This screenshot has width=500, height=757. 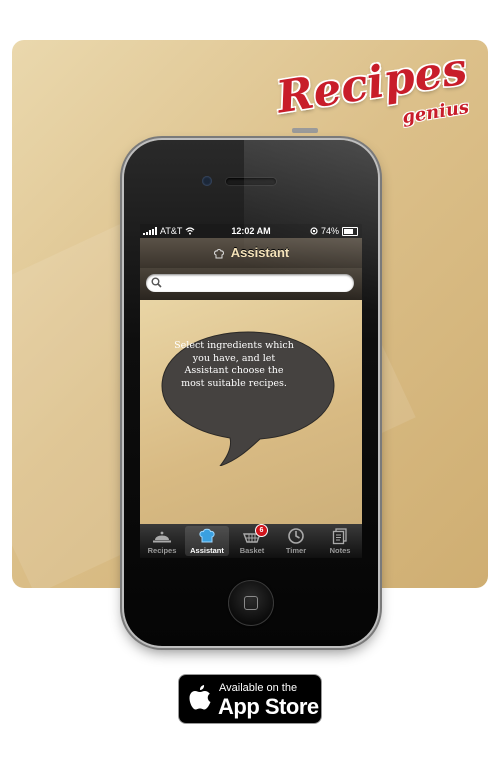 I want to click on tab-recipes-label: Recipes, so click(x=162, y=550).